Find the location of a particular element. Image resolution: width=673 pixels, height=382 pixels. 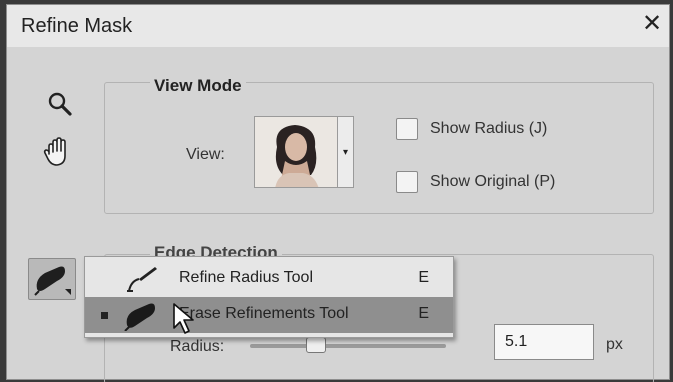

flyout-item-refine-radius: Refine Radius Tool E is located at coordinates (269, 279).